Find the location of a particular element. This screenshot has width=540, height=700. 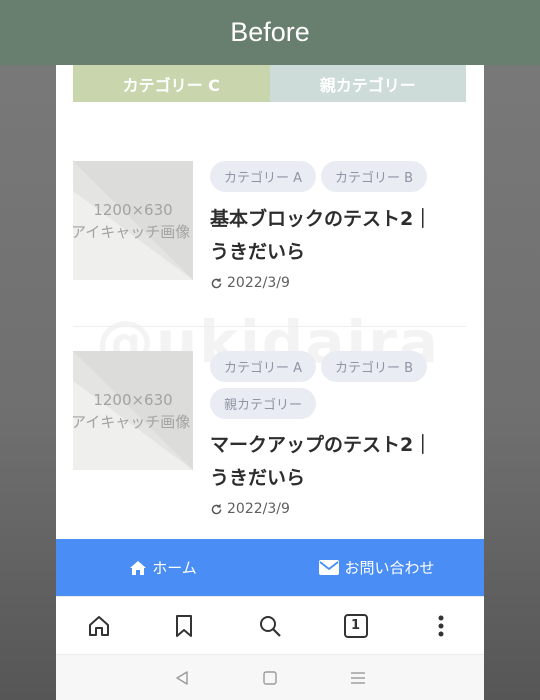

browser-bookmark-button is located at coordinates (185, 626).